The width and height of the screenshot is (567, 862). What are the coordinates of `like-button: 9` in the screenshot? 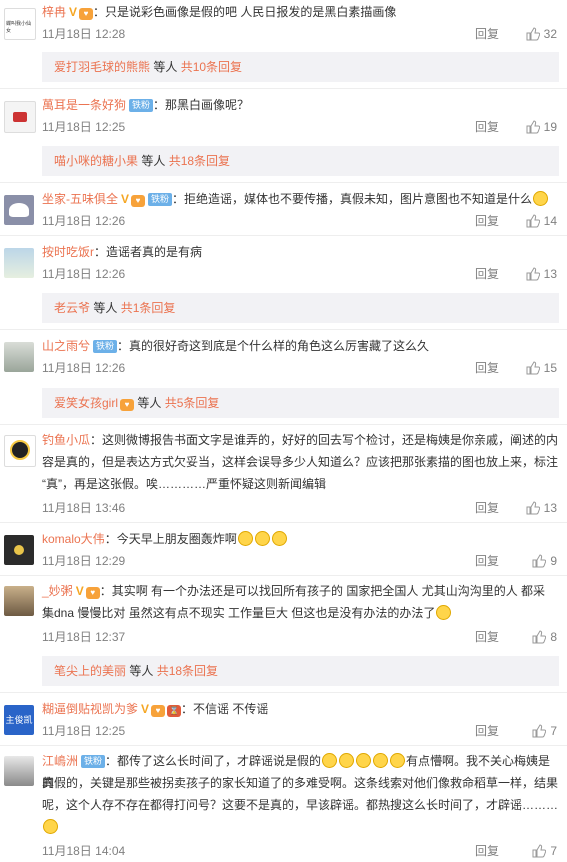 It's located at (544, 561).